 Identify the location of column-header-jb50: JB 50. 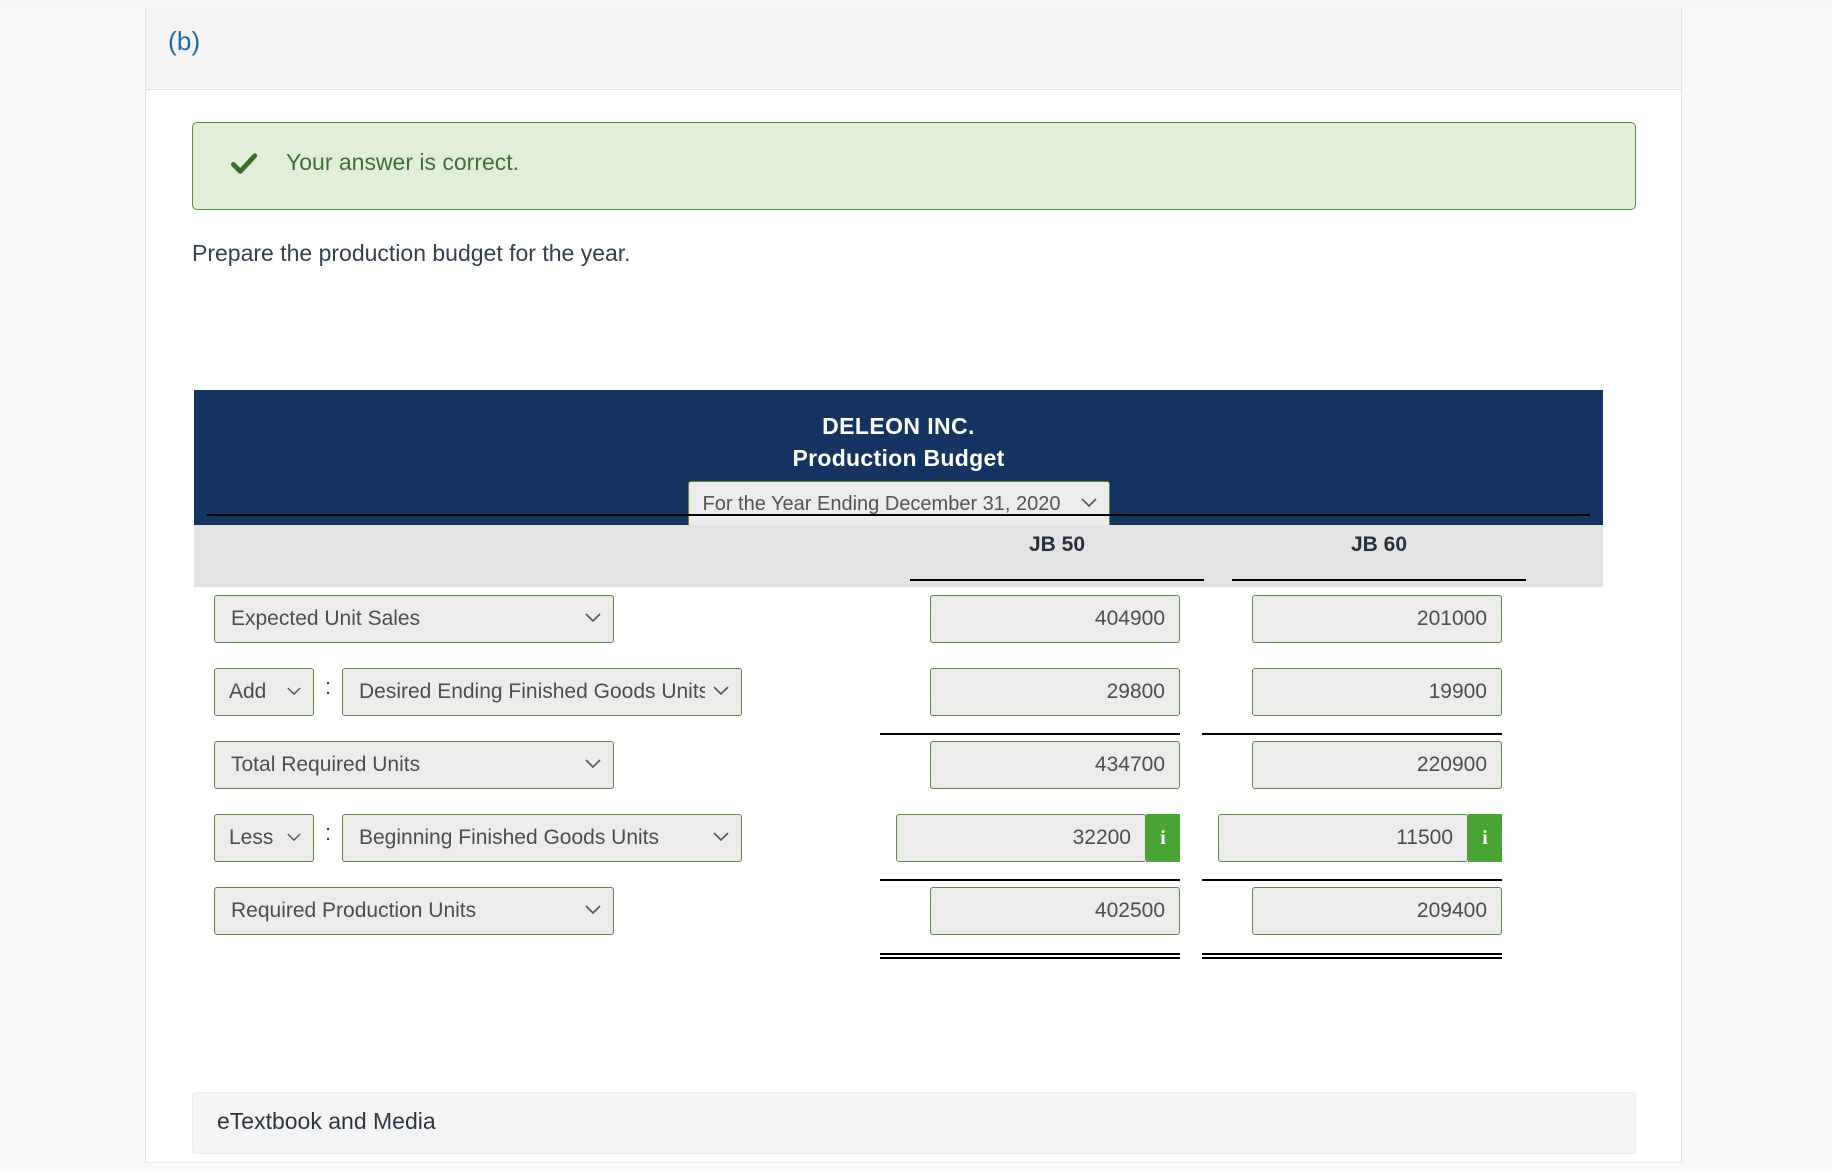
(1057, 544).